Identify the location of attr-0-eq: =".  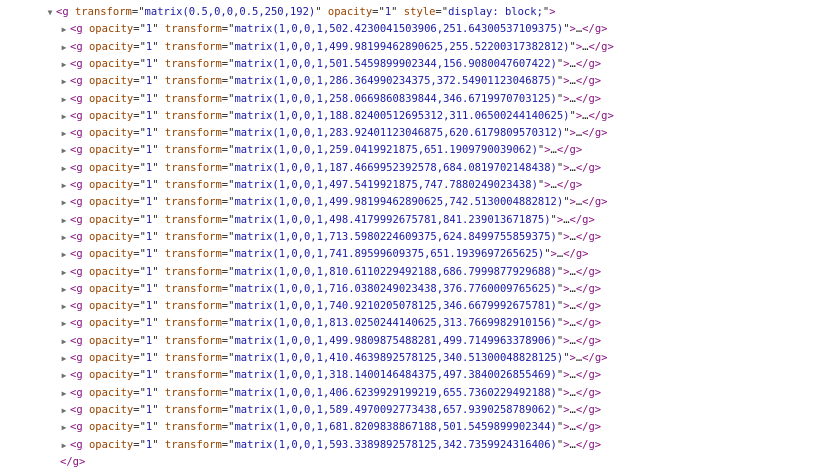
(138, 12).